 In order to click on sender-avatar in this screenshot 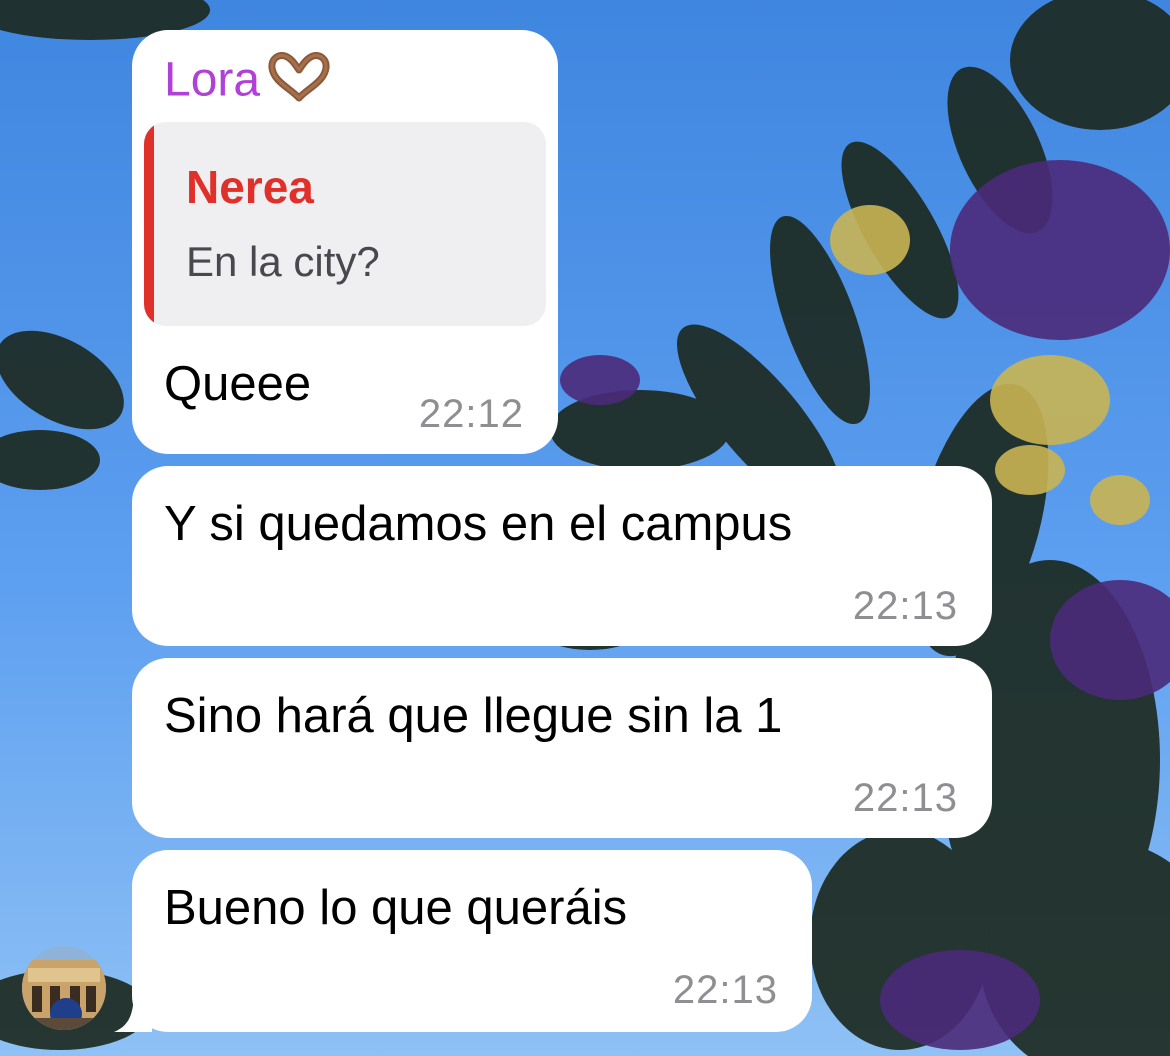, I will do `click(64, 988)`.